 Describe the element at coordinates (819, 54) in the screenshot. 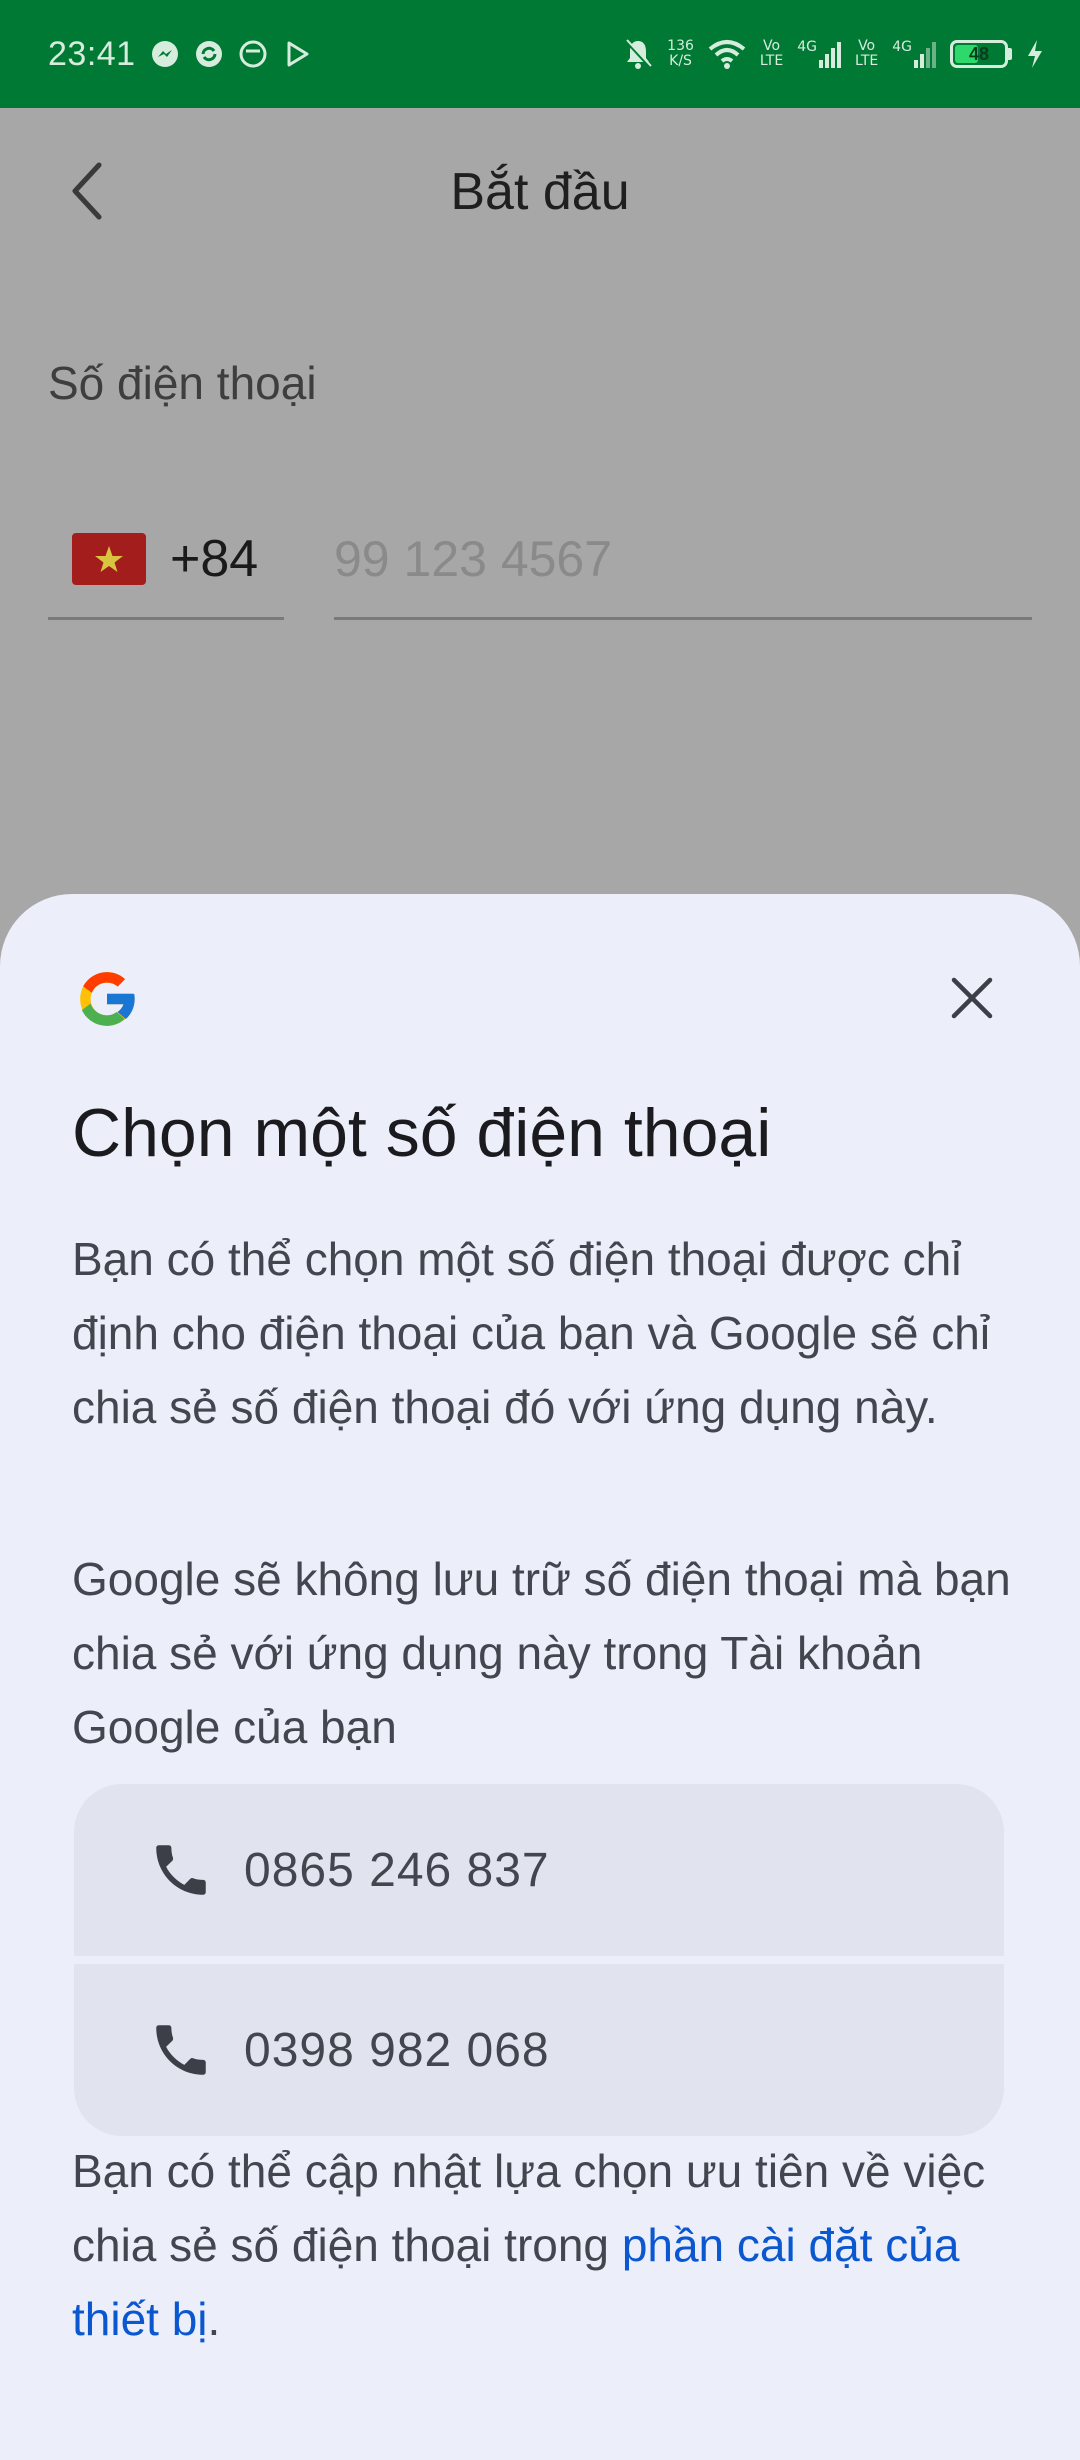

I see `sim1-signal-icon: 4G` at that location.